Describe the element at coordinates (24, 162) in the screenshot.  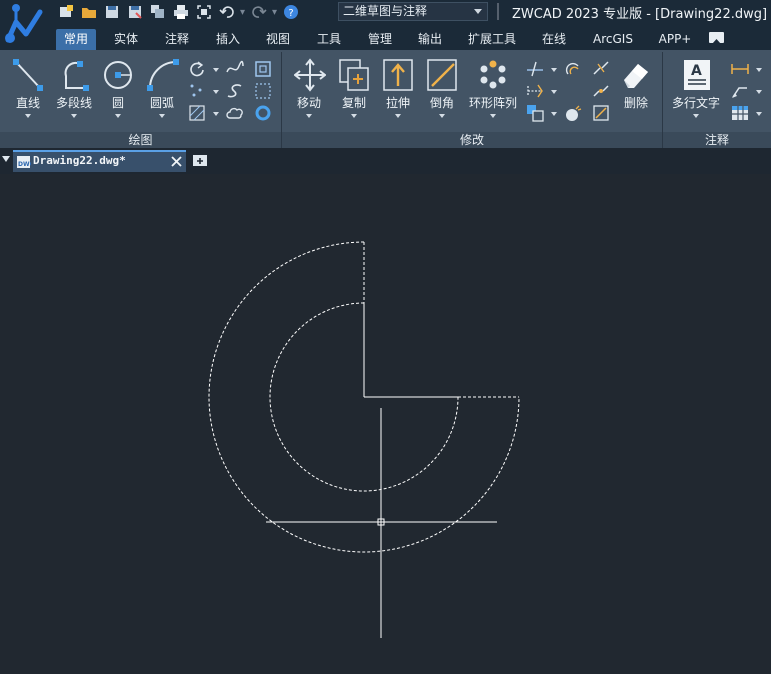
I see `dwg-file-icon: DWG` at that location.